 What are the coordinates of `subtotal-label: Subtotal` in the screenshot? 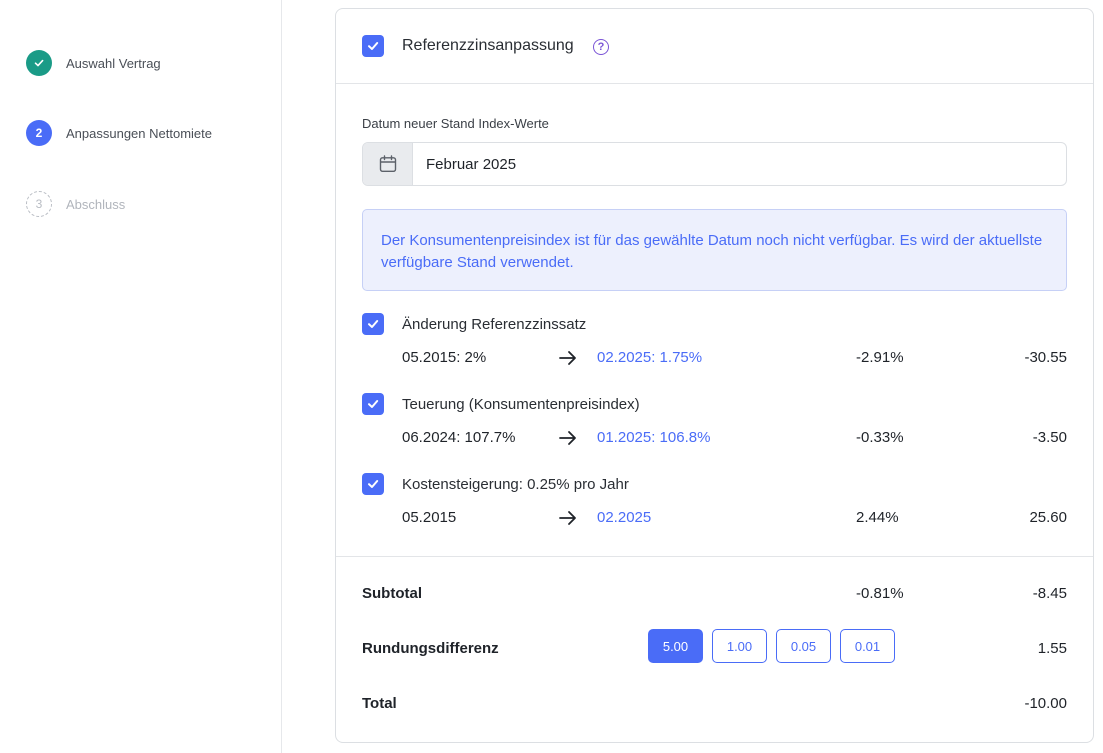 It's located at (392, 593).